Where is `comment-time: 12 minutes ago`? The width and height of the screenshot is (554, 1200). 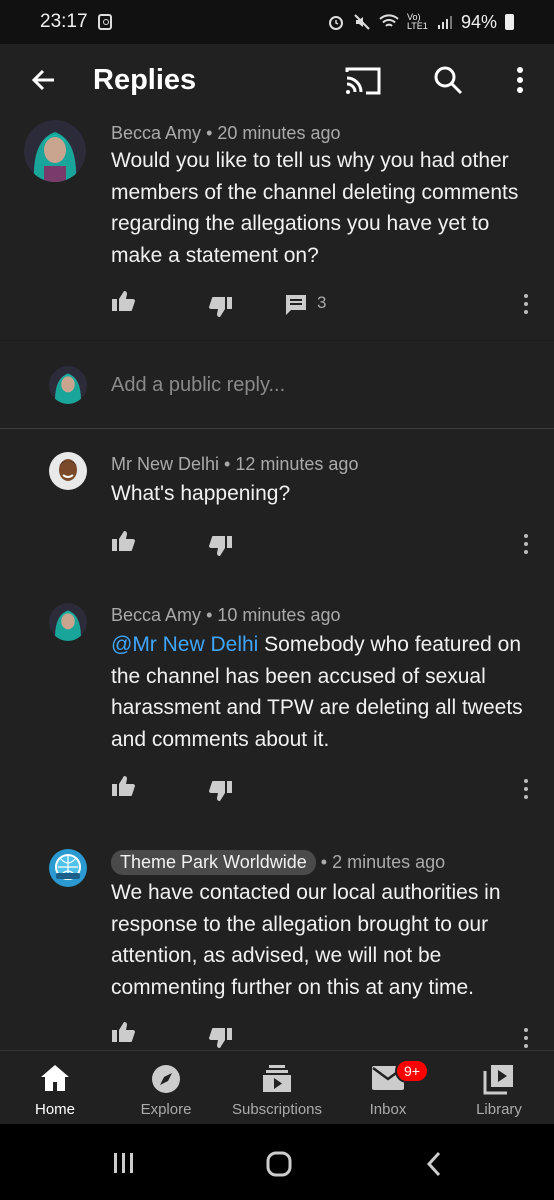
comment-time: 12 minutes ago is located at coordinates (297, 464).